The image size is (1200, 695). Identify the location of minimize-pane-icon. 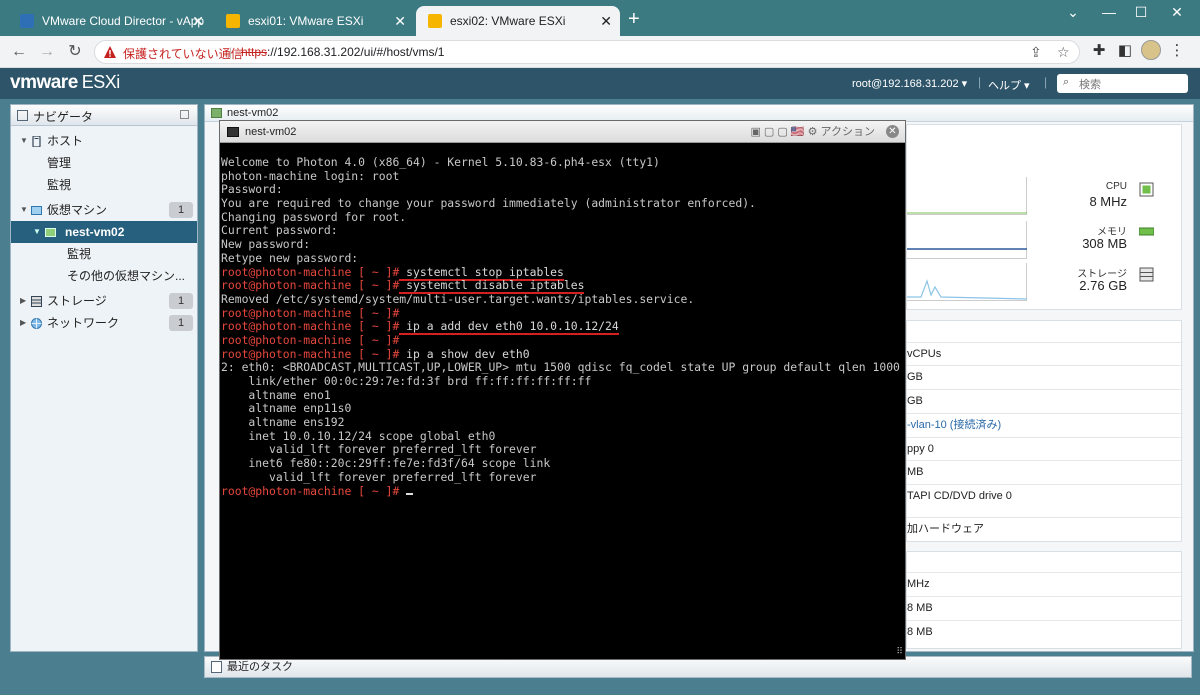
(184, 114).